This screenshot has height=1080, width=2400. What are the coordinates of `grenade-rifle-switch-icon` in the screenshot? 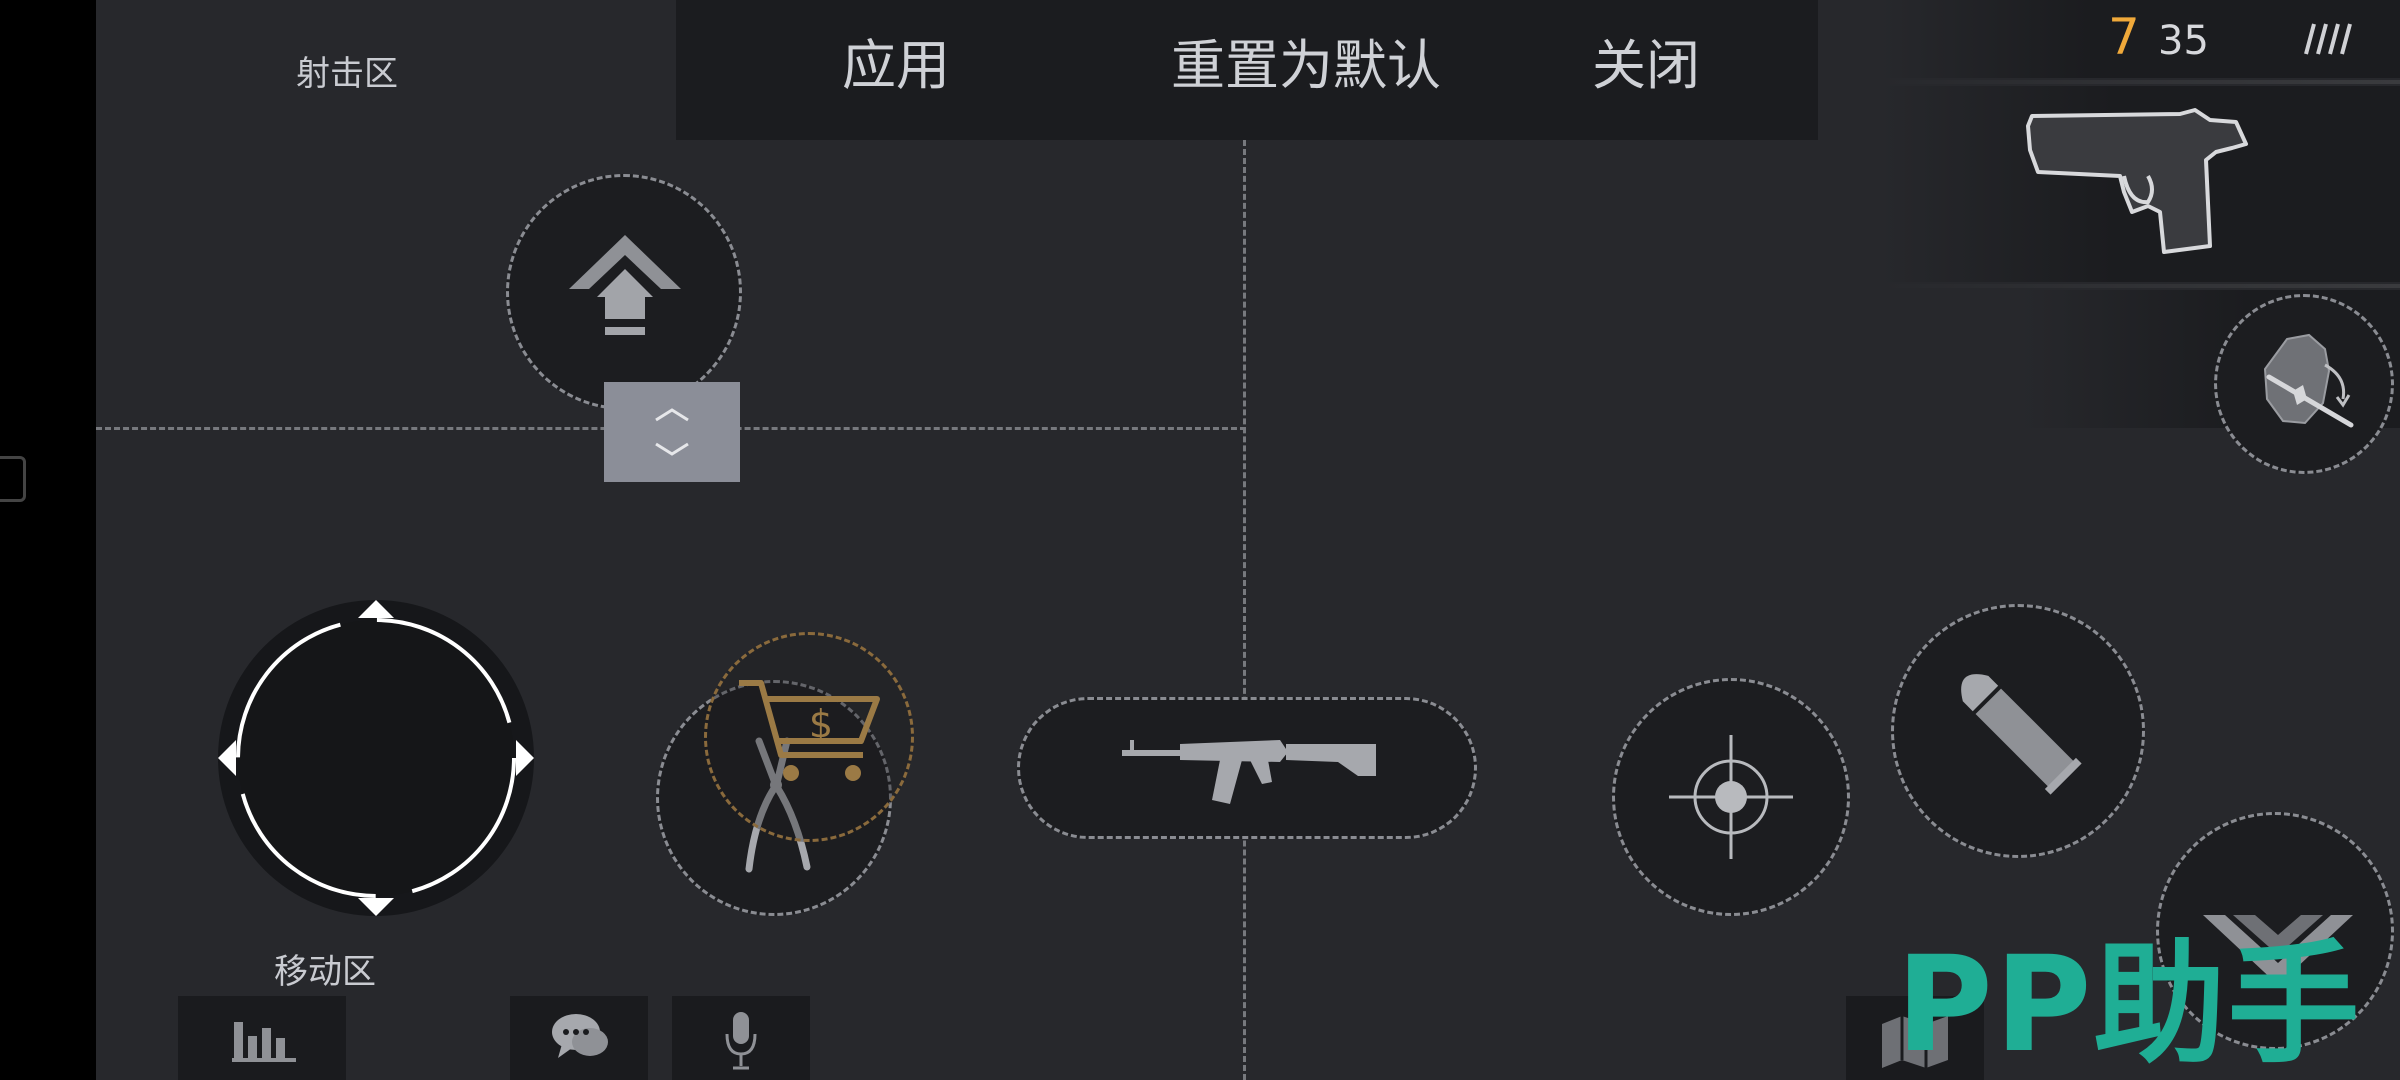 It's located at (2307, 387).